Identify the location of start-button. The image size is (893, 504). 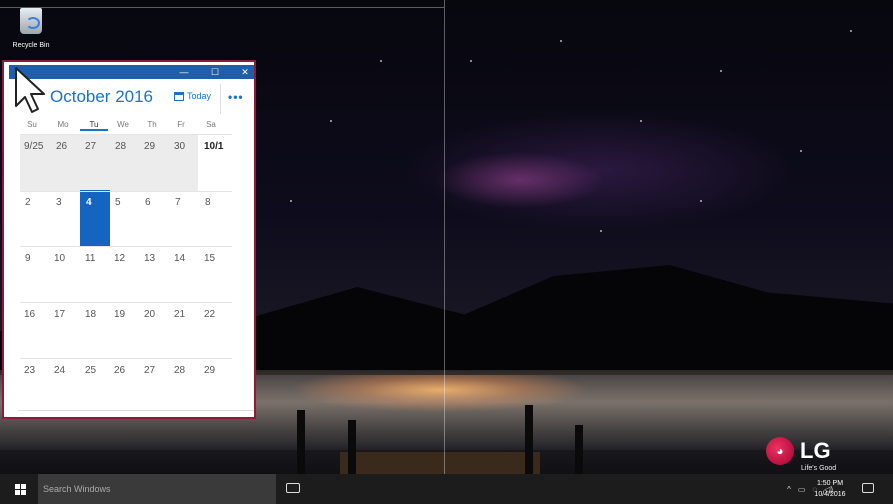
(20, 489).